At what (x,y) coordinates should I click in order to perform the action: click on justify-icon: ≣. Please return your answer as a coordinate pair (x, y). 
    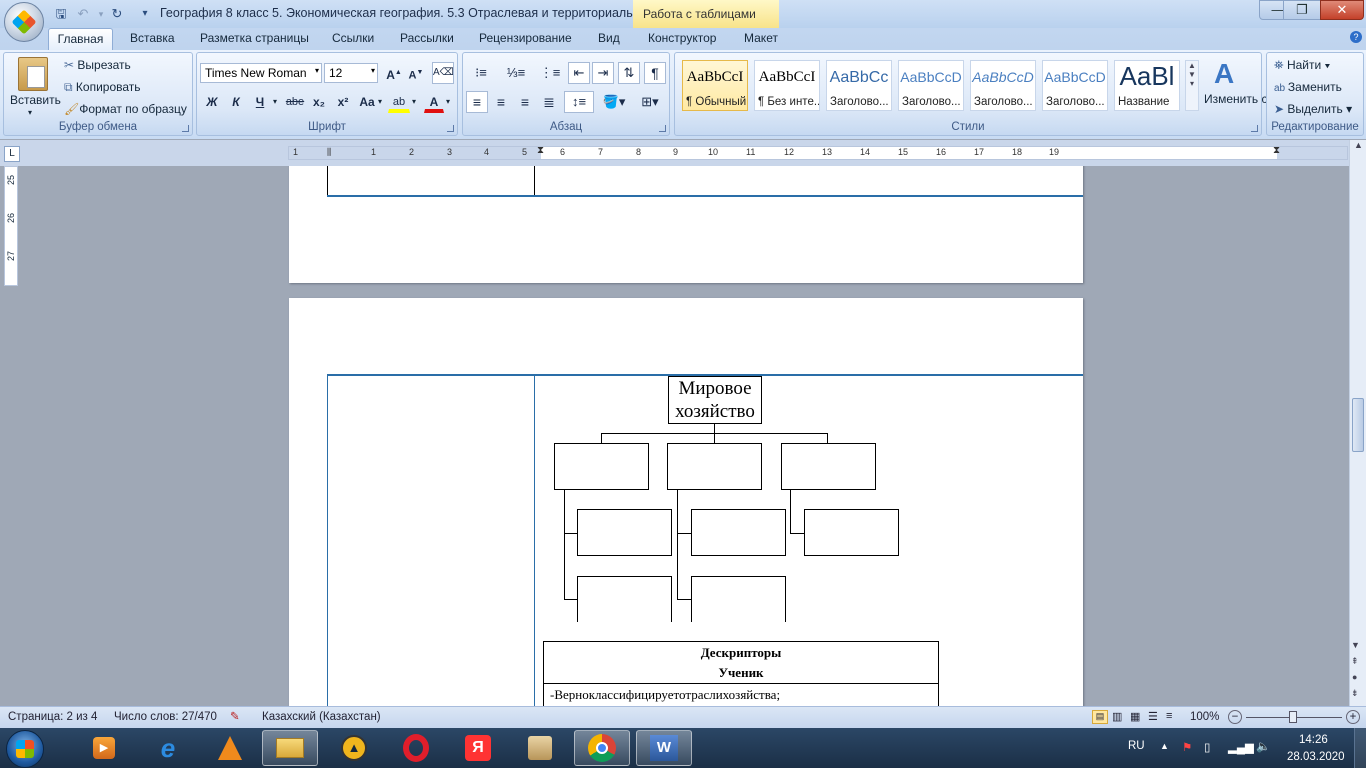
    Looking at the image, I should click on (549, 102).